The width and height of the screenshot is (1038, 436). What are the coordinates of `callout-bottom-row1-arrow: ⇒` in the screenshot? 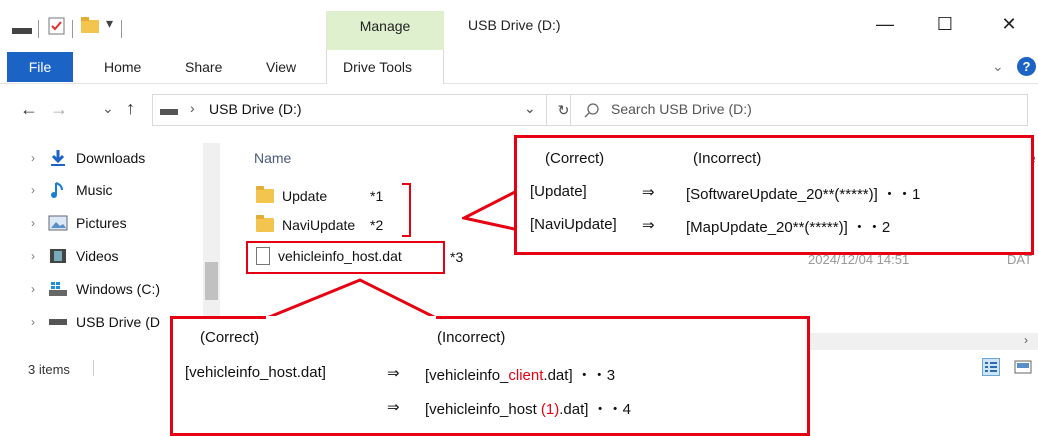 It's located at (393, 373).